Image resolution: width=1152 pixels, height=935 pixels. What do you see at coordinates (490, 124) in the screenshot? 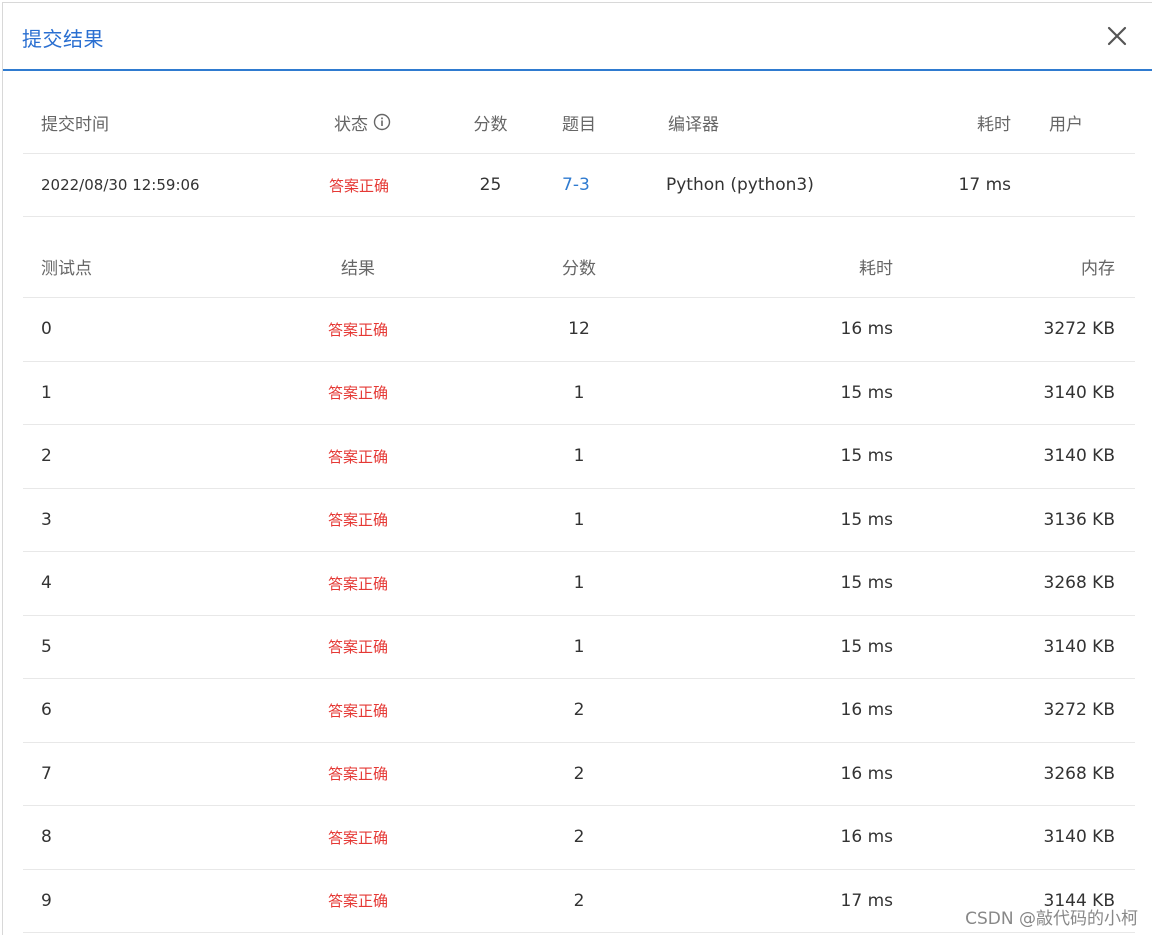
I see `header-score: 分数` at bounding box center [490, 124].